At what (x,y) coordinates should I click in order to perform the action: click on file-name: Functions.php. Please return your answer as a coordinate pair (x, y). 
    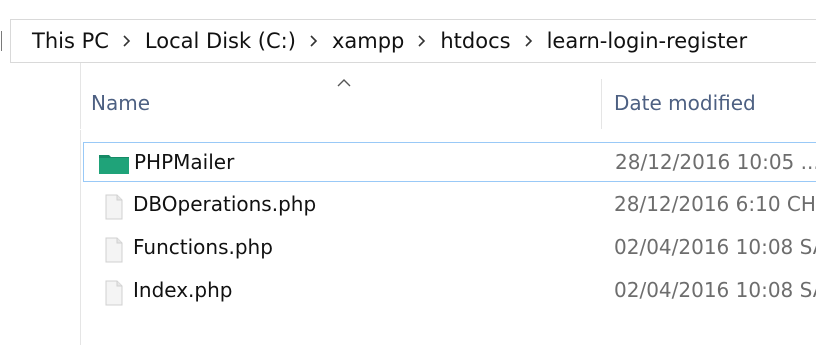
    Looking at the image, I should click on (203, 247).